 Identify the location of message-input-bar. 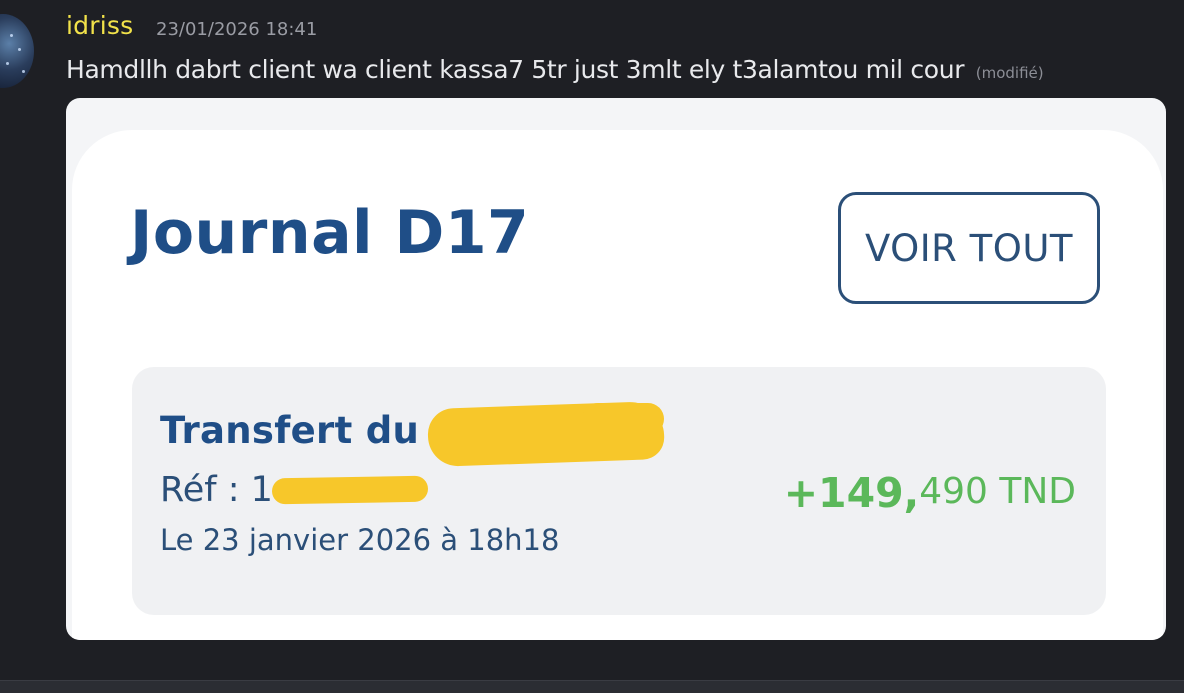
(592, 686).